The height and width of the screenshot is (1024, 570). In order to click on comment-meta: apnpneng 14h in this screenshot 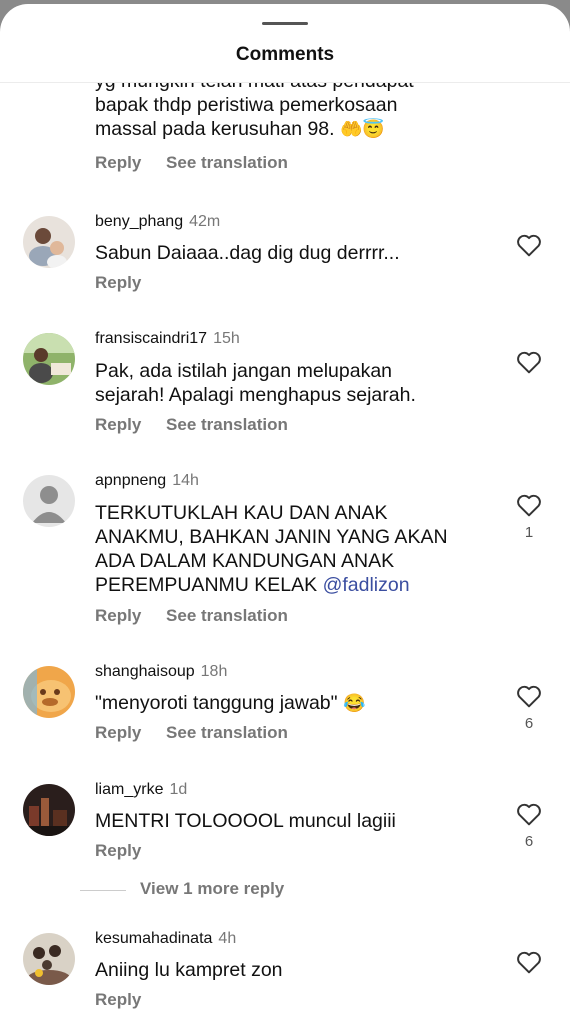, I will do `click(147, 481)`.